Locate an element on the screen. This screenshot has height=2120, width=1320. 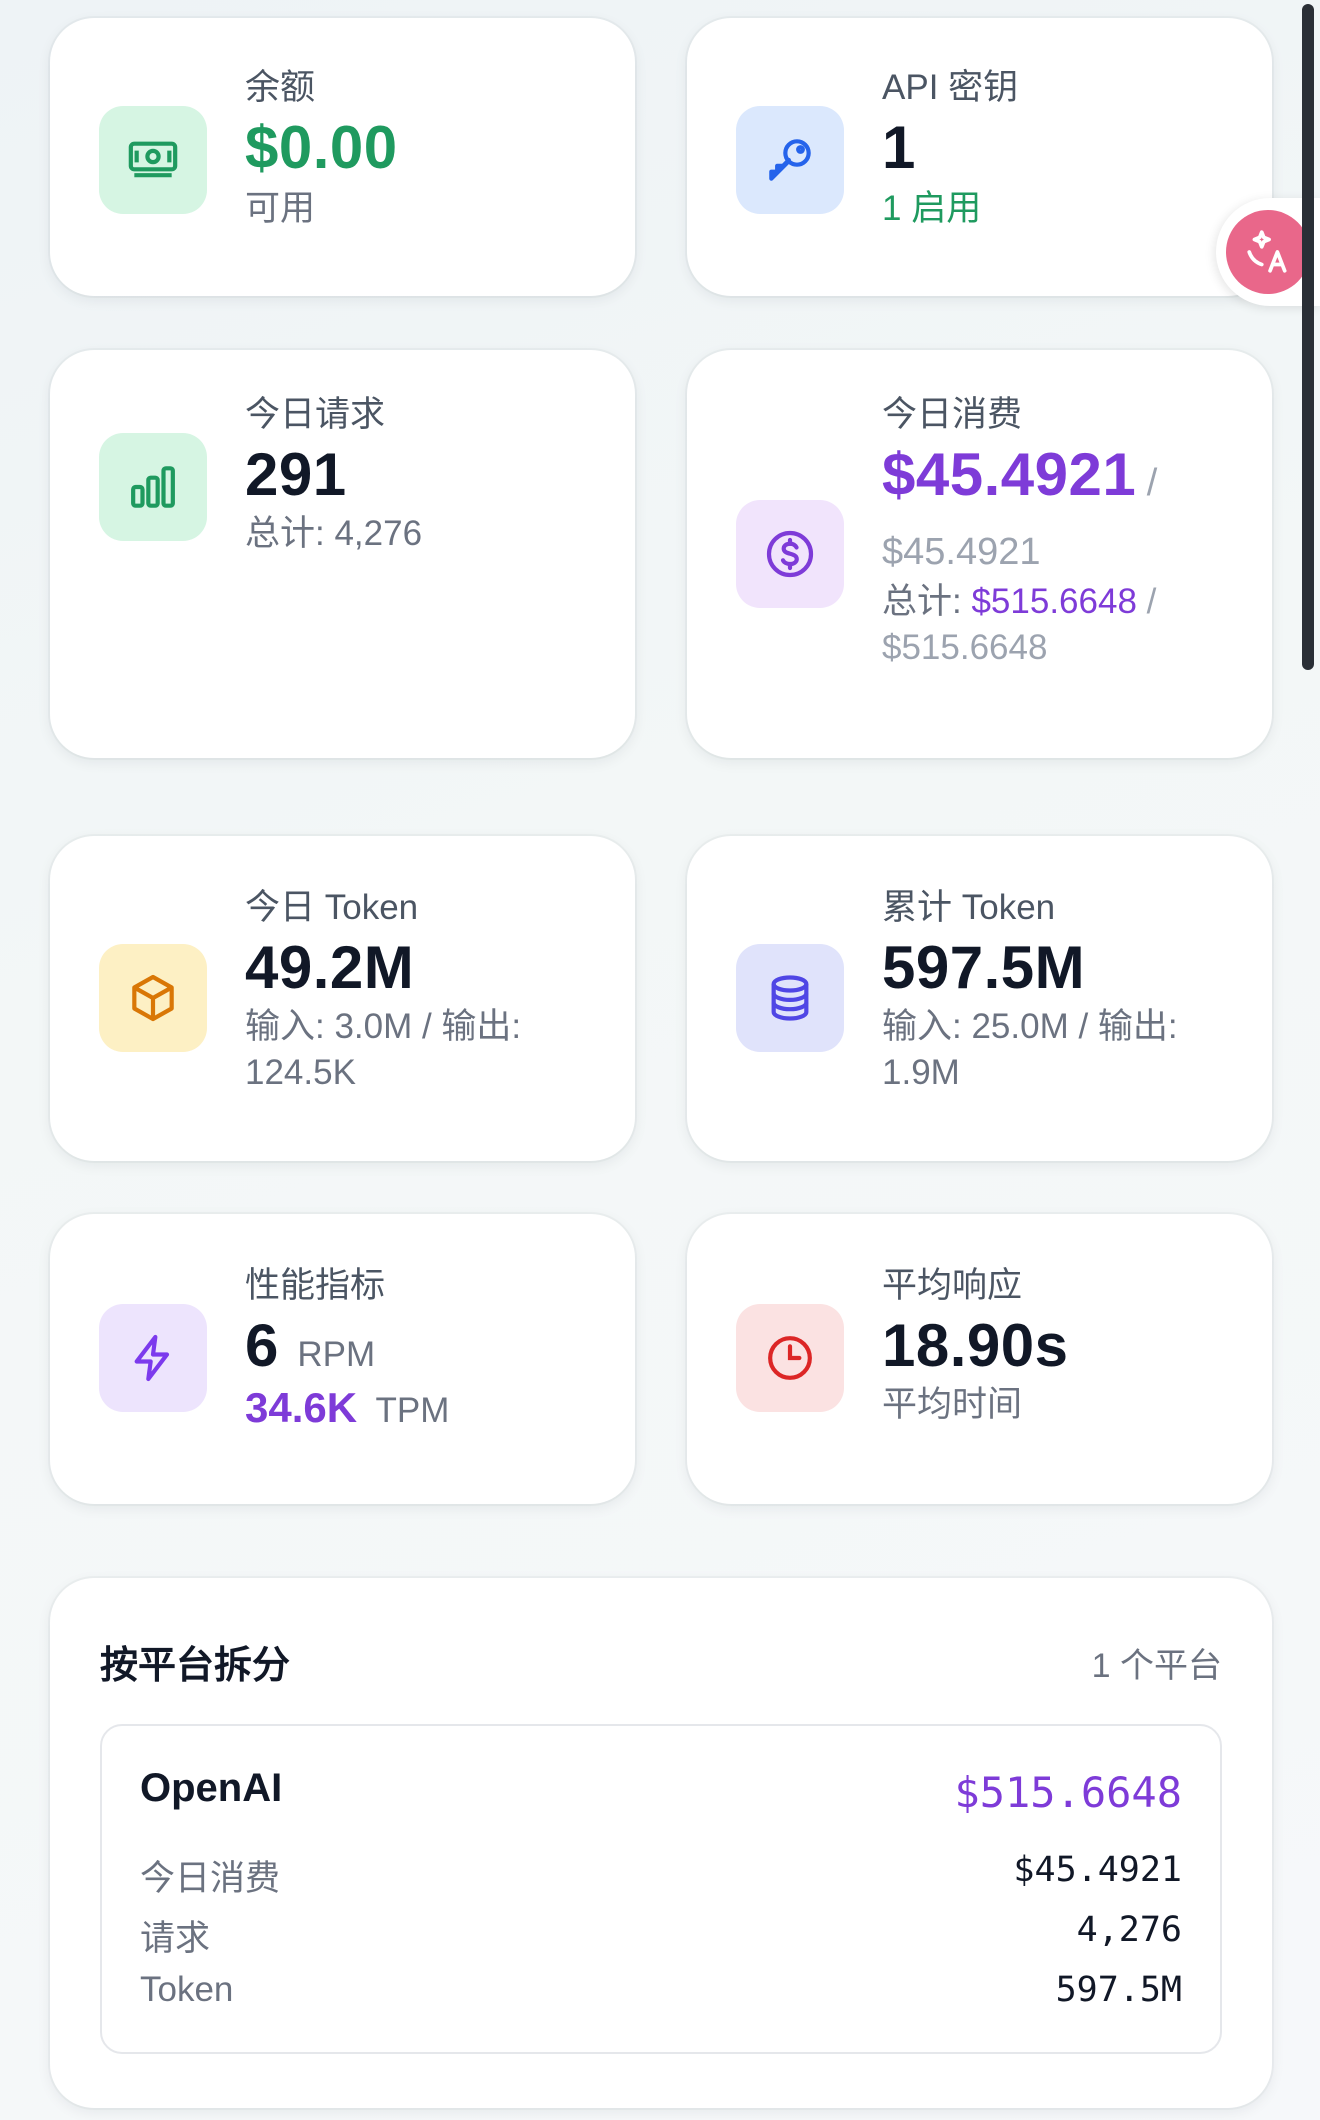
api-keys-card: API 密钥 1 1 启用 is located at coordinates (979, 157).